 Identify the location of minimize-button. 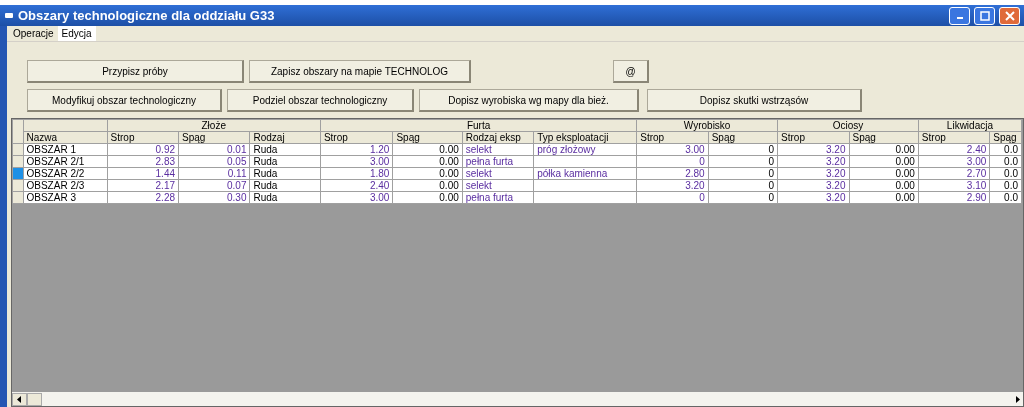
(959, 15).